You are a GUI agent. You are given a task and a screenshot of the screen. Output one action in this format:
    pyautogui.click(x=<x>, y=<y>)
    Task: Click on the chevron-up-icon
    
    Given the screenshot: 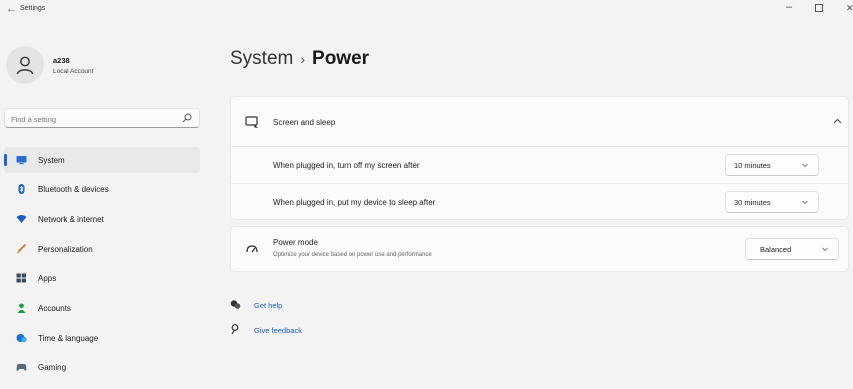 What is the action you would take?
    pyautogui.click(x=837, y=121)
    